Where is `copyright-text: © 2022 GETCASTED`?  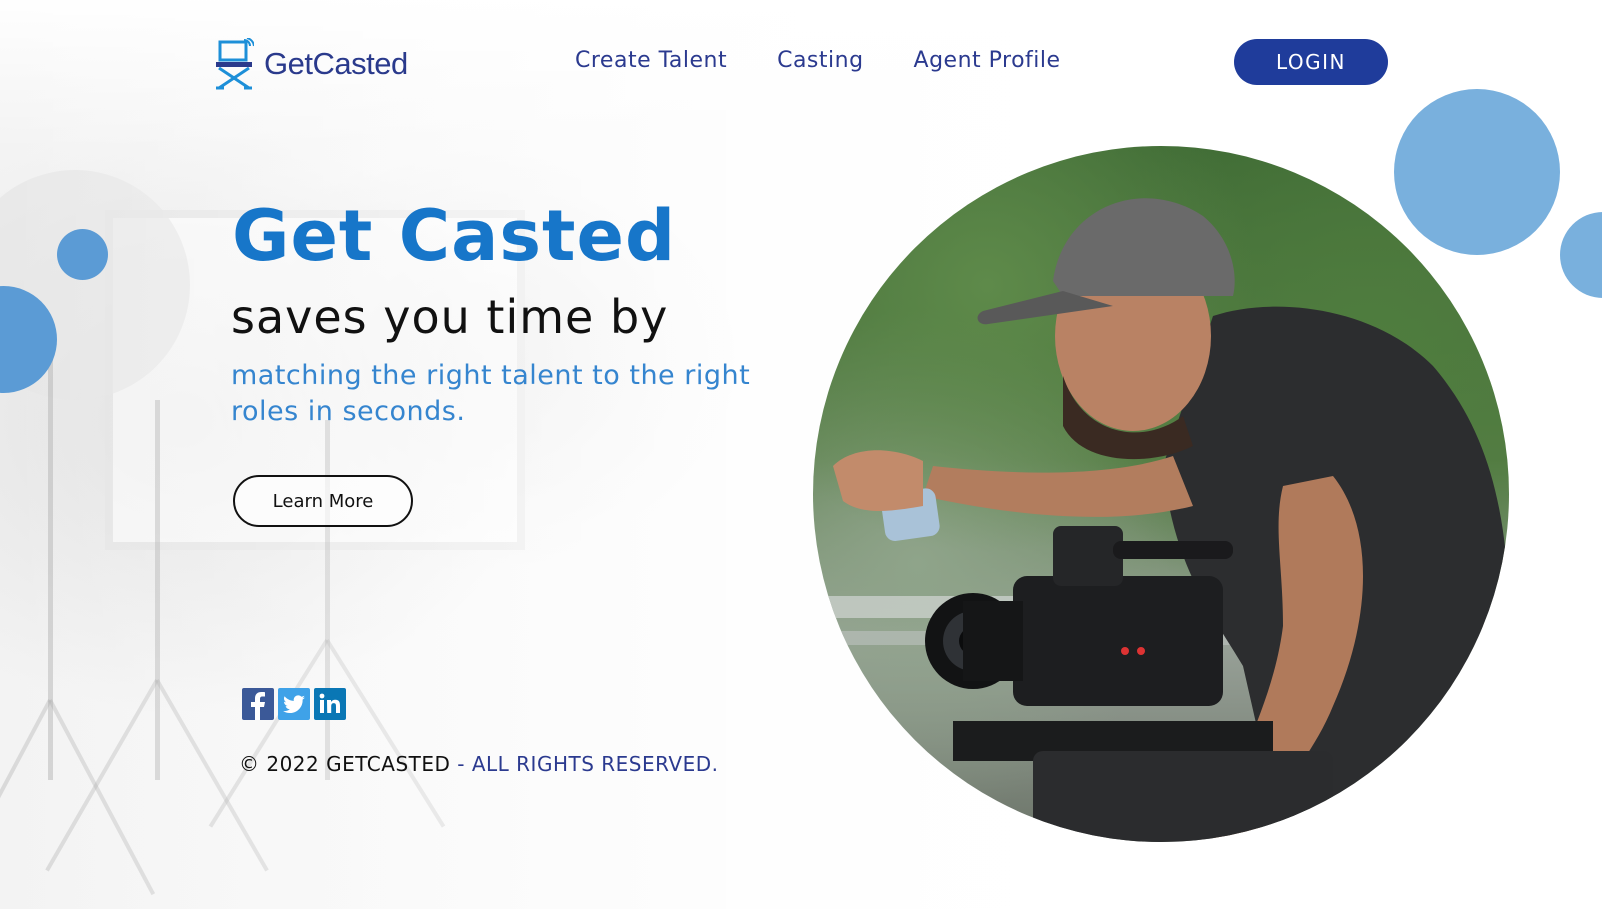
copyright-text: © 2022 GETCASTED is located at coordinates (345, 764).